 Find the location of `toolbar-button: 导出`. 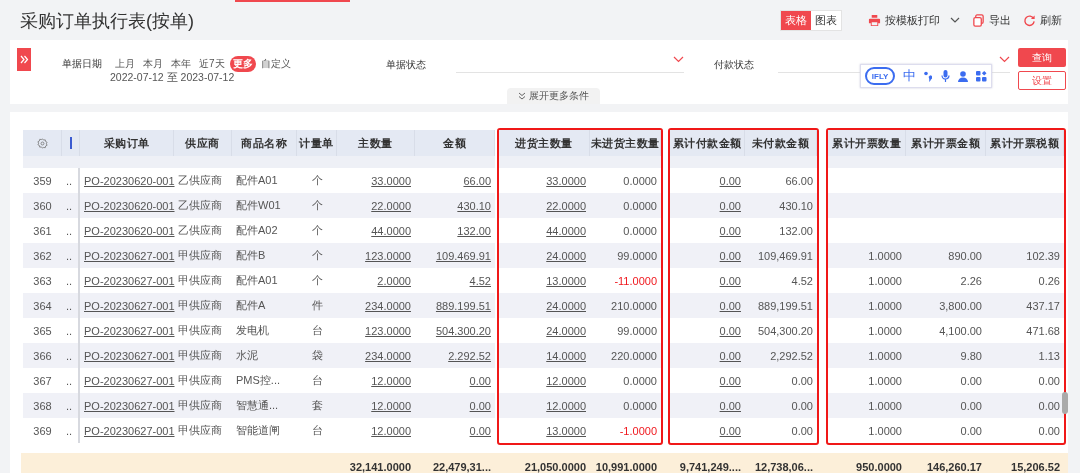

toolbar-button: 导出 is located at coordinates (991, 20).